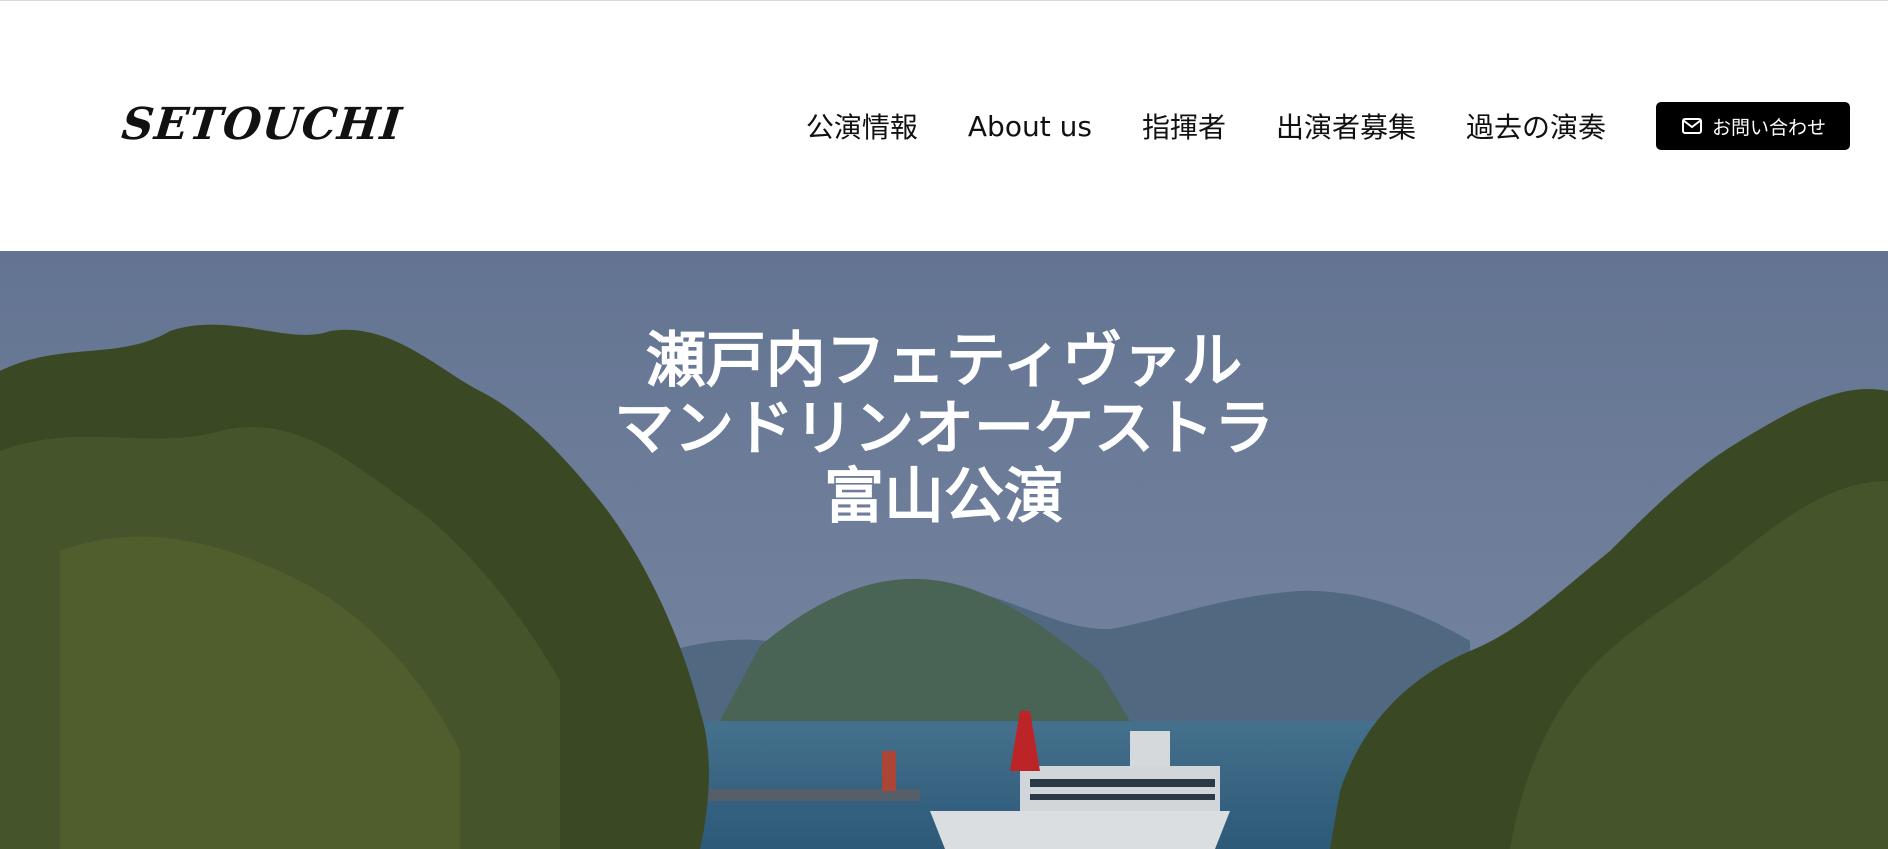  What do you see at coordinates (261, 124) in the screenshot?
I see `site-logo: SETOUCHI` at bounding box center [261, 124].